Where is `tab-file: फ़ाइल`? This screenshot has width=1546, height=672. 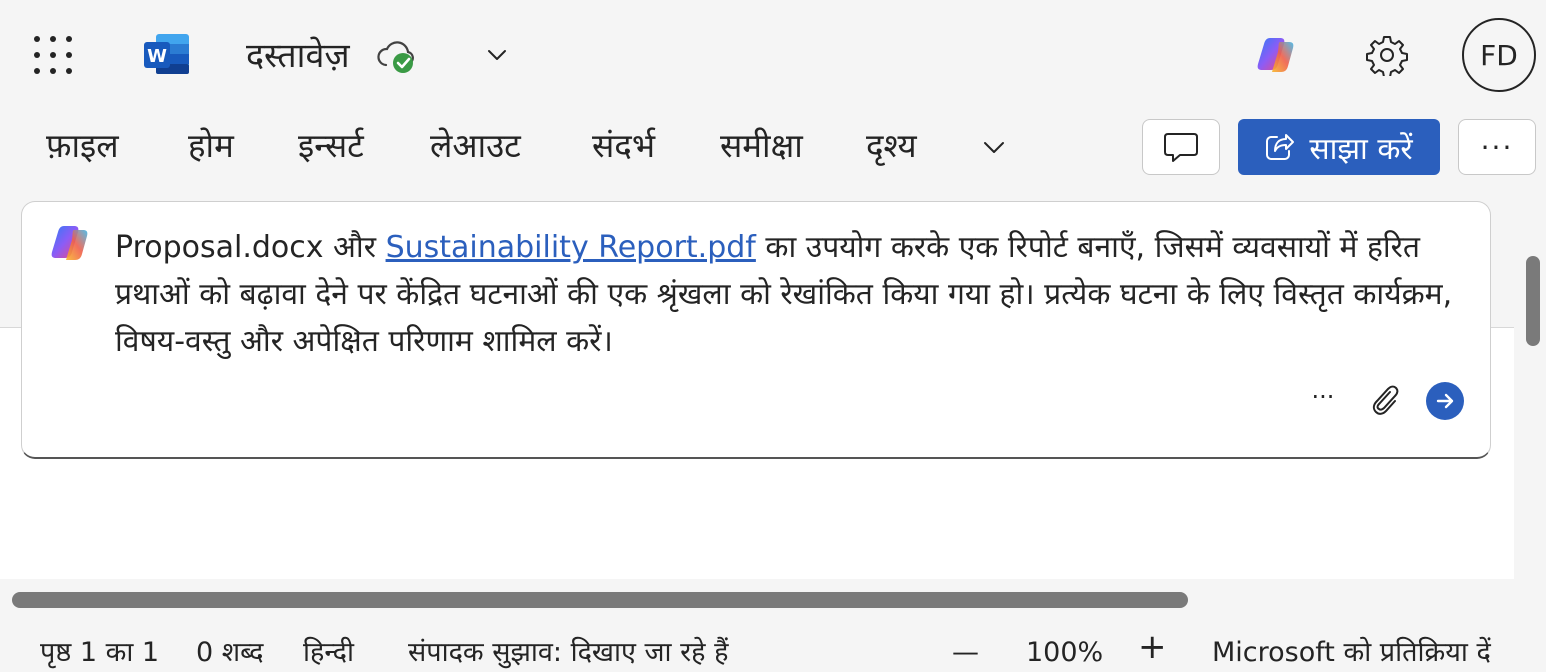 tab-file: फ़ाइल is located at coordinates (82, 146).